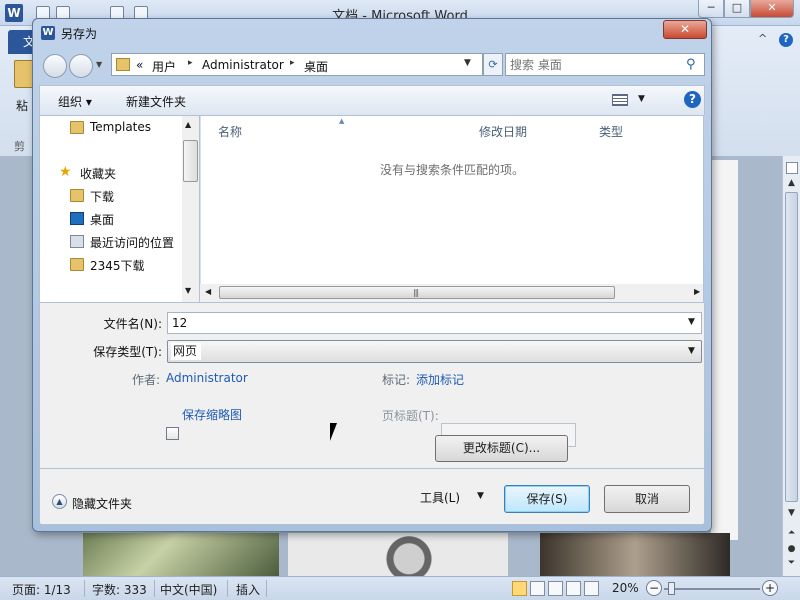 Image resolution: width=800 pixels, height=600 pixels. I want to click on zoom-slider-thumb, so click(671, 588).